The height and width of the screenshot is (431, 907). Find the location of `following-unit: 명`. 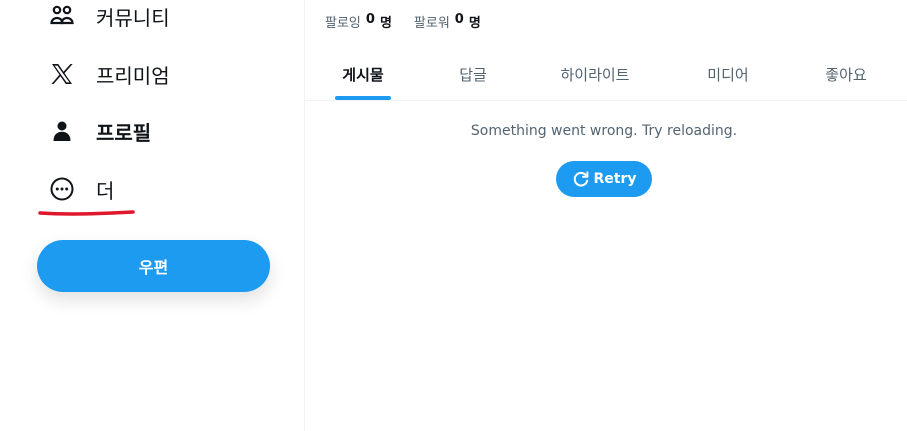

following-unit: 명 is located at coordinates (385, 23).